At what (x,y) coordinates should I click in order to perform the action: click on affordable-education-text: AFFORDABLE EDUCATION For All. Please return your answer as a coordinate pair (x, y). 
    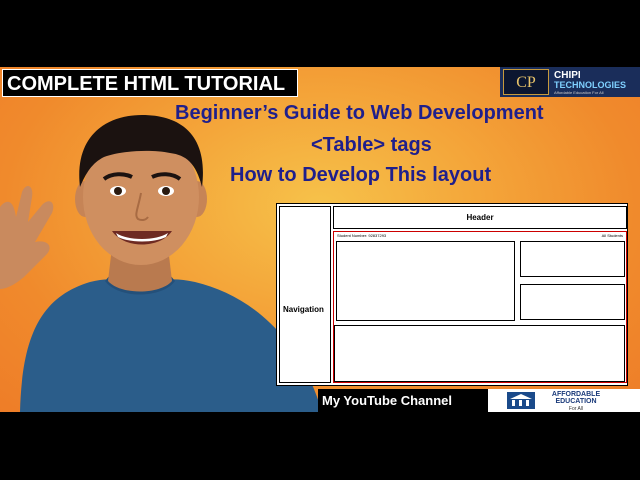
    Looking at the image, I should click on (576, 401).